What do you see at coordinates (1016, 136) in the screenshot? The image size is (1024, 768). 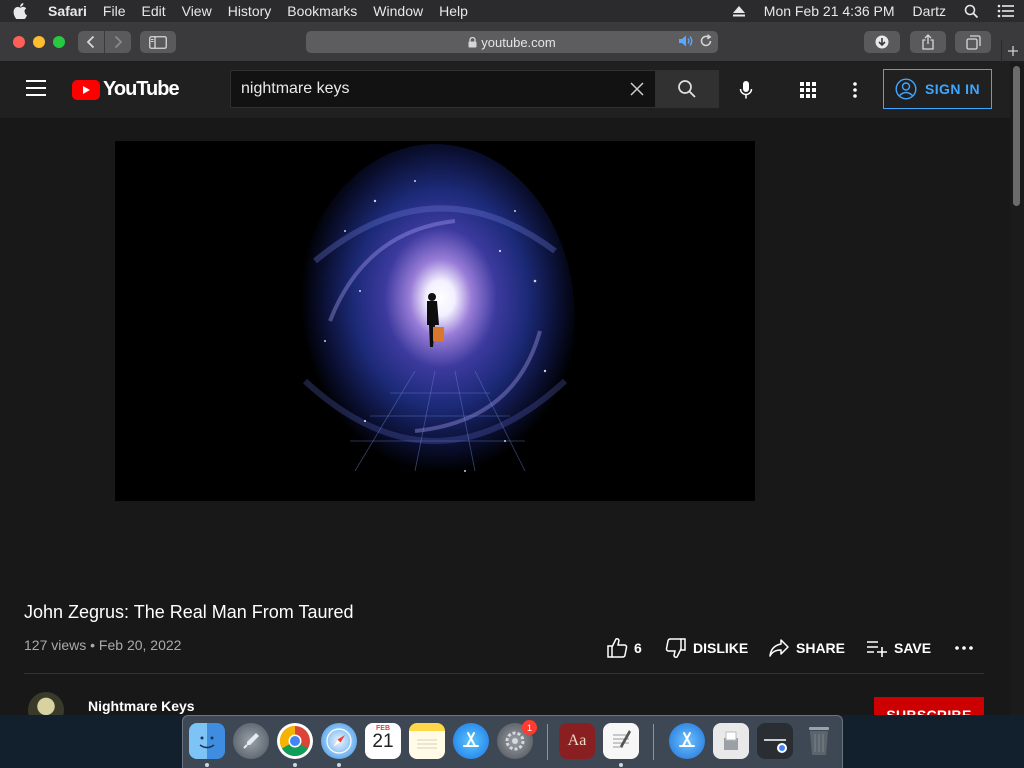 I see `scrollbar-thumb` at bounding box center [1016, 136].